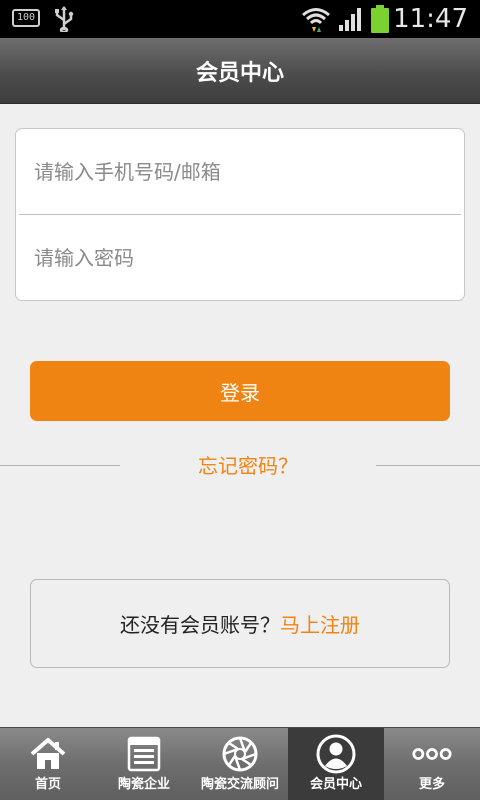 This screenshot has height=800, width=480. I want to click on login-button: 登录, so click(240, 391).